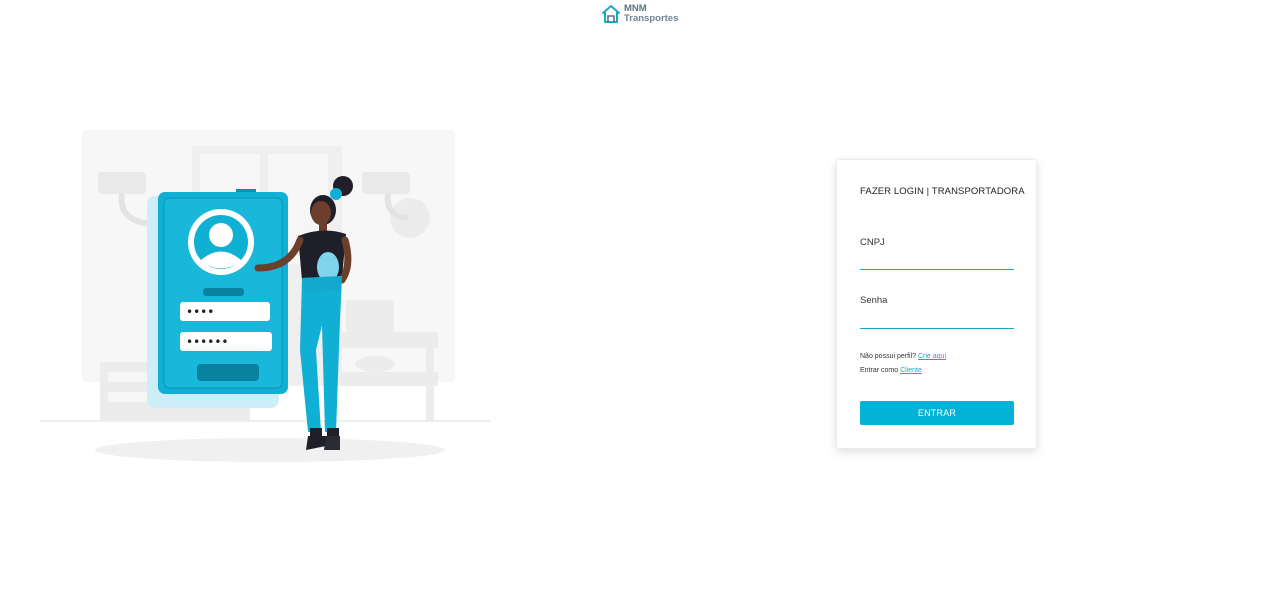 This screenshot has height=611, width=1280. I want to click on signup-line: Não possui perfil? Crie aqui, so click(903, 356).